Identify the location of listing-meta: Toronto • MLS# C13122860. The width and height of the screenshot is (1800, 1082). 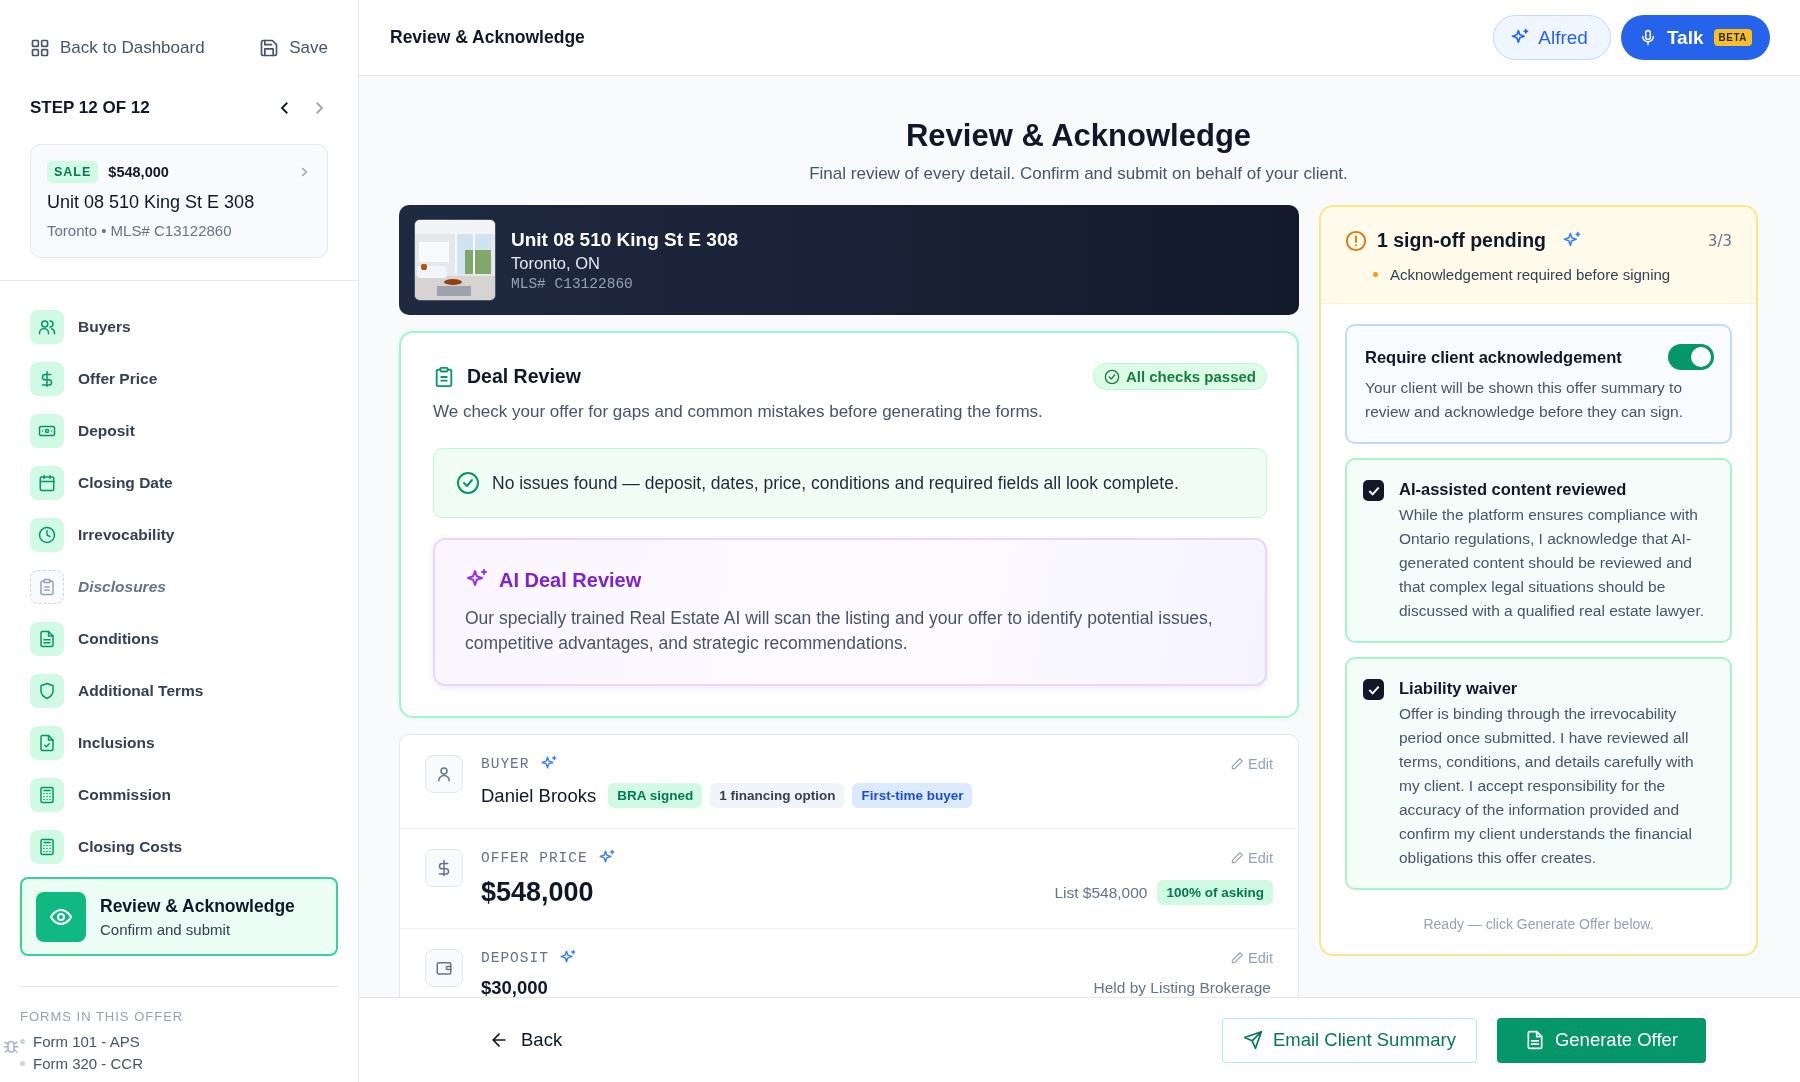
(140, 230).